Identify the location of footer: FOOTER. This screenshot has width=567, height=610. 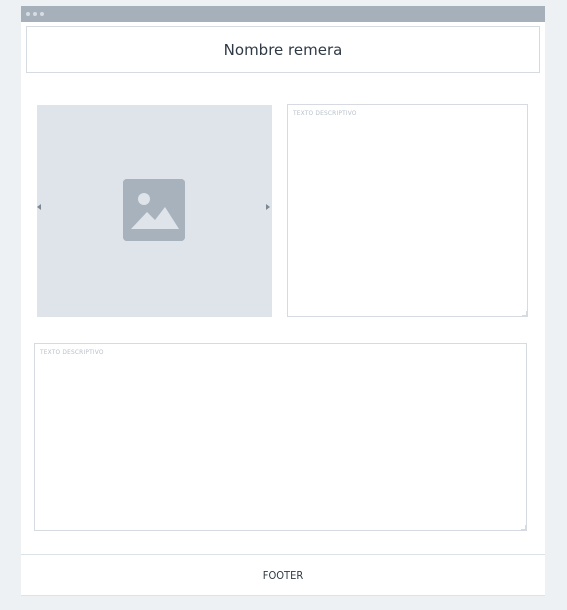
(283, 575).